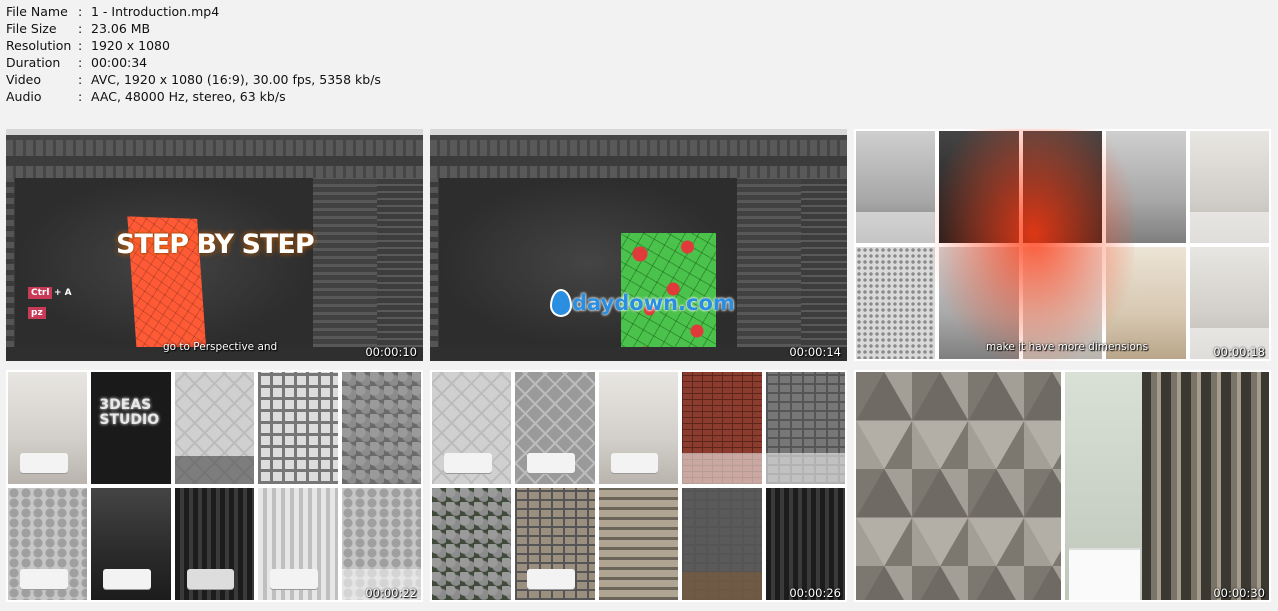 This screenshot has width=1278, height=611. Describe the element at coordinates (391, 593) in the screenshot. I see `timestamp: 00:00:22` at that location.